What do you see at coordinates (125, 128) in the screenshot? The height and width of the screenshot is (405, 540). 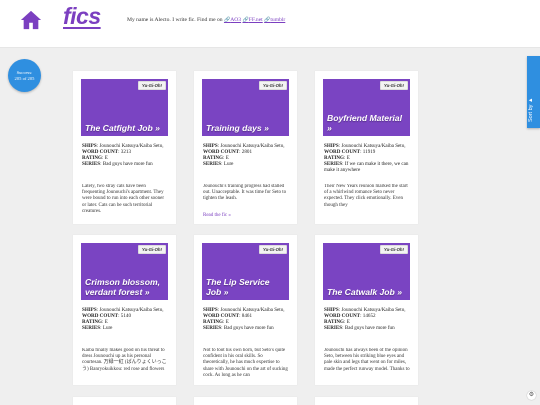 I see `fic-title: The Catfight Job »` at bounding box center [125, 128].